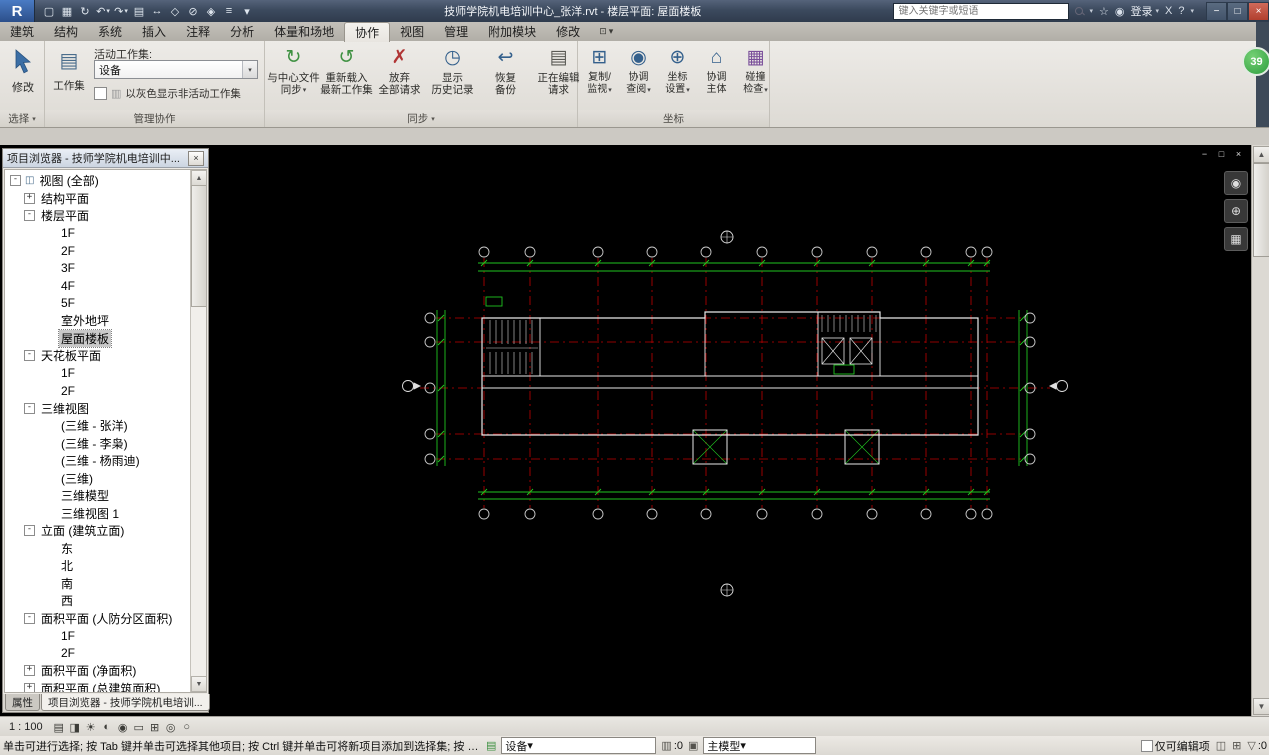 This screenshot has height=755, width=1269. I want to click on ribbon-display-toggle: ⊡ ▾, so click(606, 31).